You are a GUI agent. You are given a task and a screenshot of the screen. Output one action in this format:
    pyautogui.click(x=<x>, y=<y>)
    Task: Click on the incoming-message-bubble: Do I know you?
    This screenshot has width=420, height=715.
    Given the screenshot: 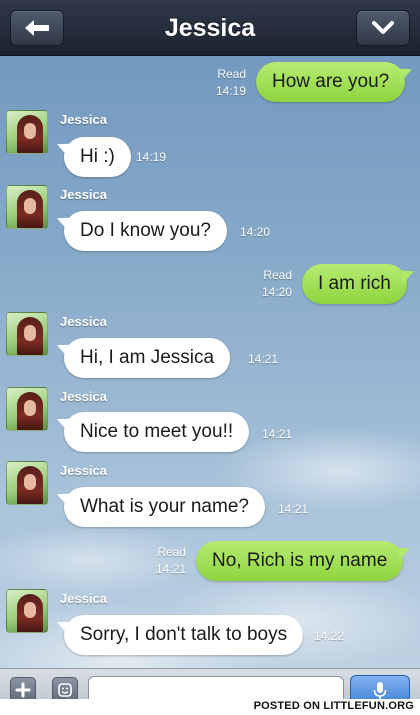 What is the action you would take?
    pyautogui.click(x=145, y=231)
    